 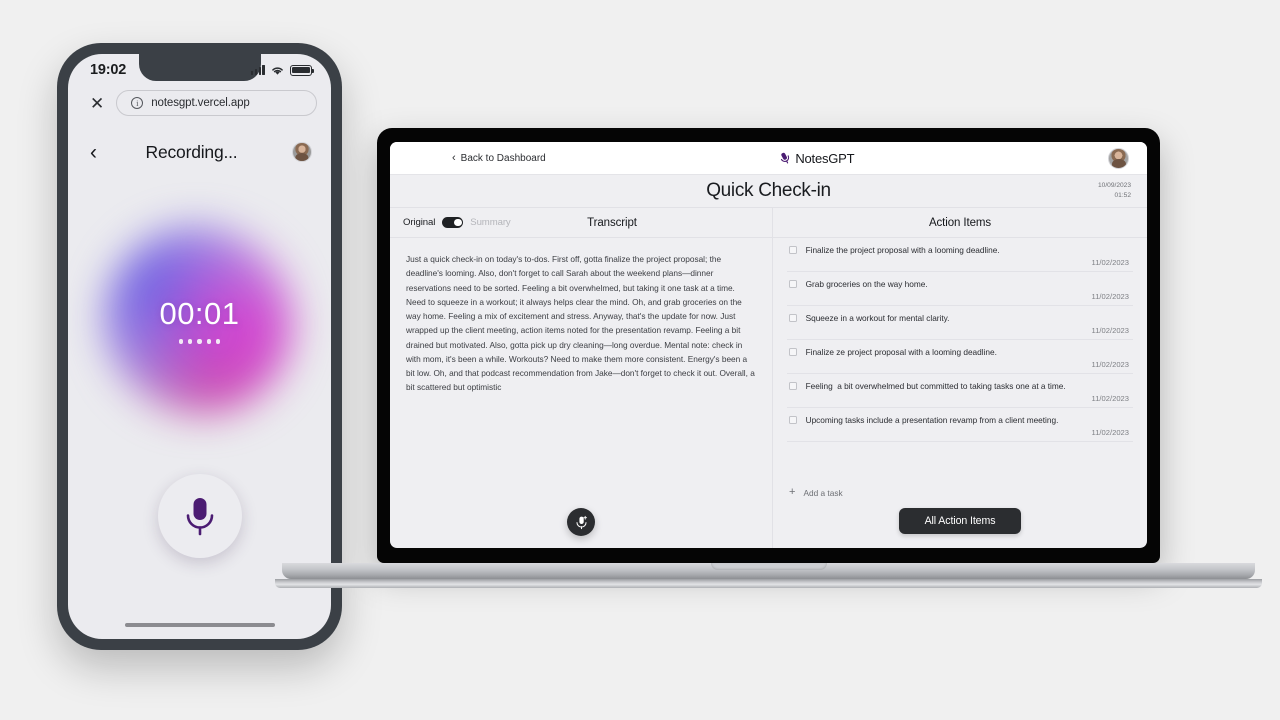 I want to click on waveform-dots, so click(x=199, y=341).